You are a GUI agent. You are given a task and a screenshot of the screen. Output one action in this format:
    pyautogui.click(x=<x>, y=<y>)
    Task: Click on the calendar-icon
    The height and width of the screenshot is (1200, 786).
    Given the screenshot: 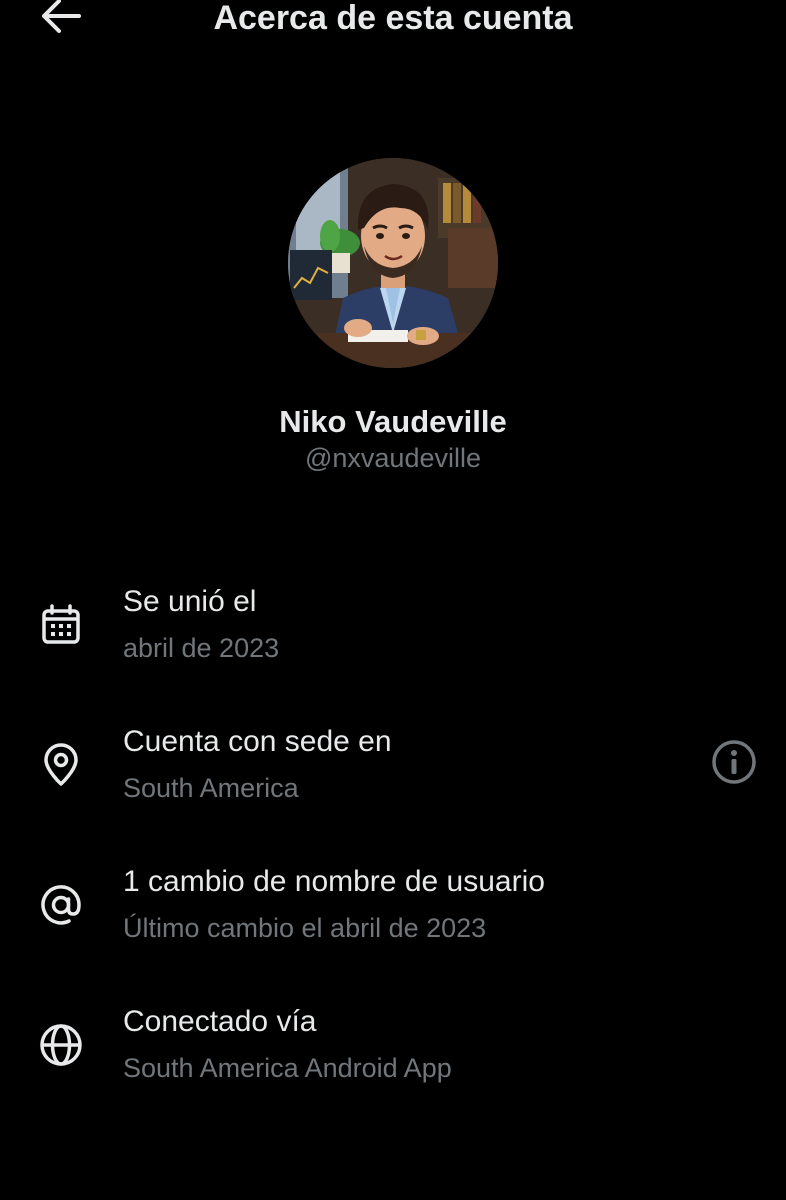 What is the action you would take?
    pyautogui.click(x=61, y=625)
    